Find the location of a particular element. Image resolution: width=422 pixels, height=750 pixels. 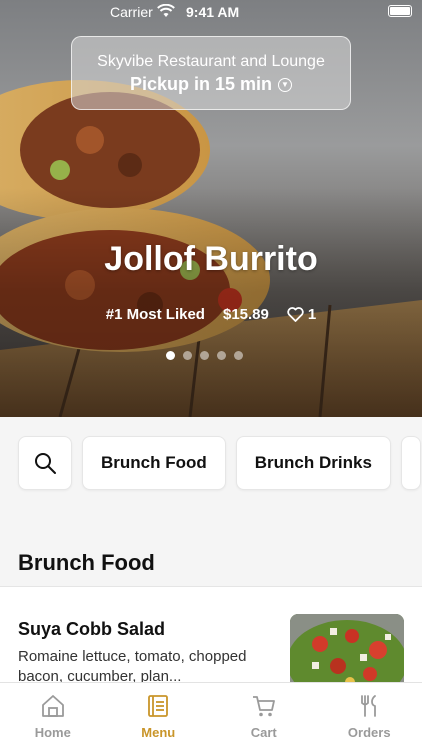

heart-icon is located at coordinates (295, 314).